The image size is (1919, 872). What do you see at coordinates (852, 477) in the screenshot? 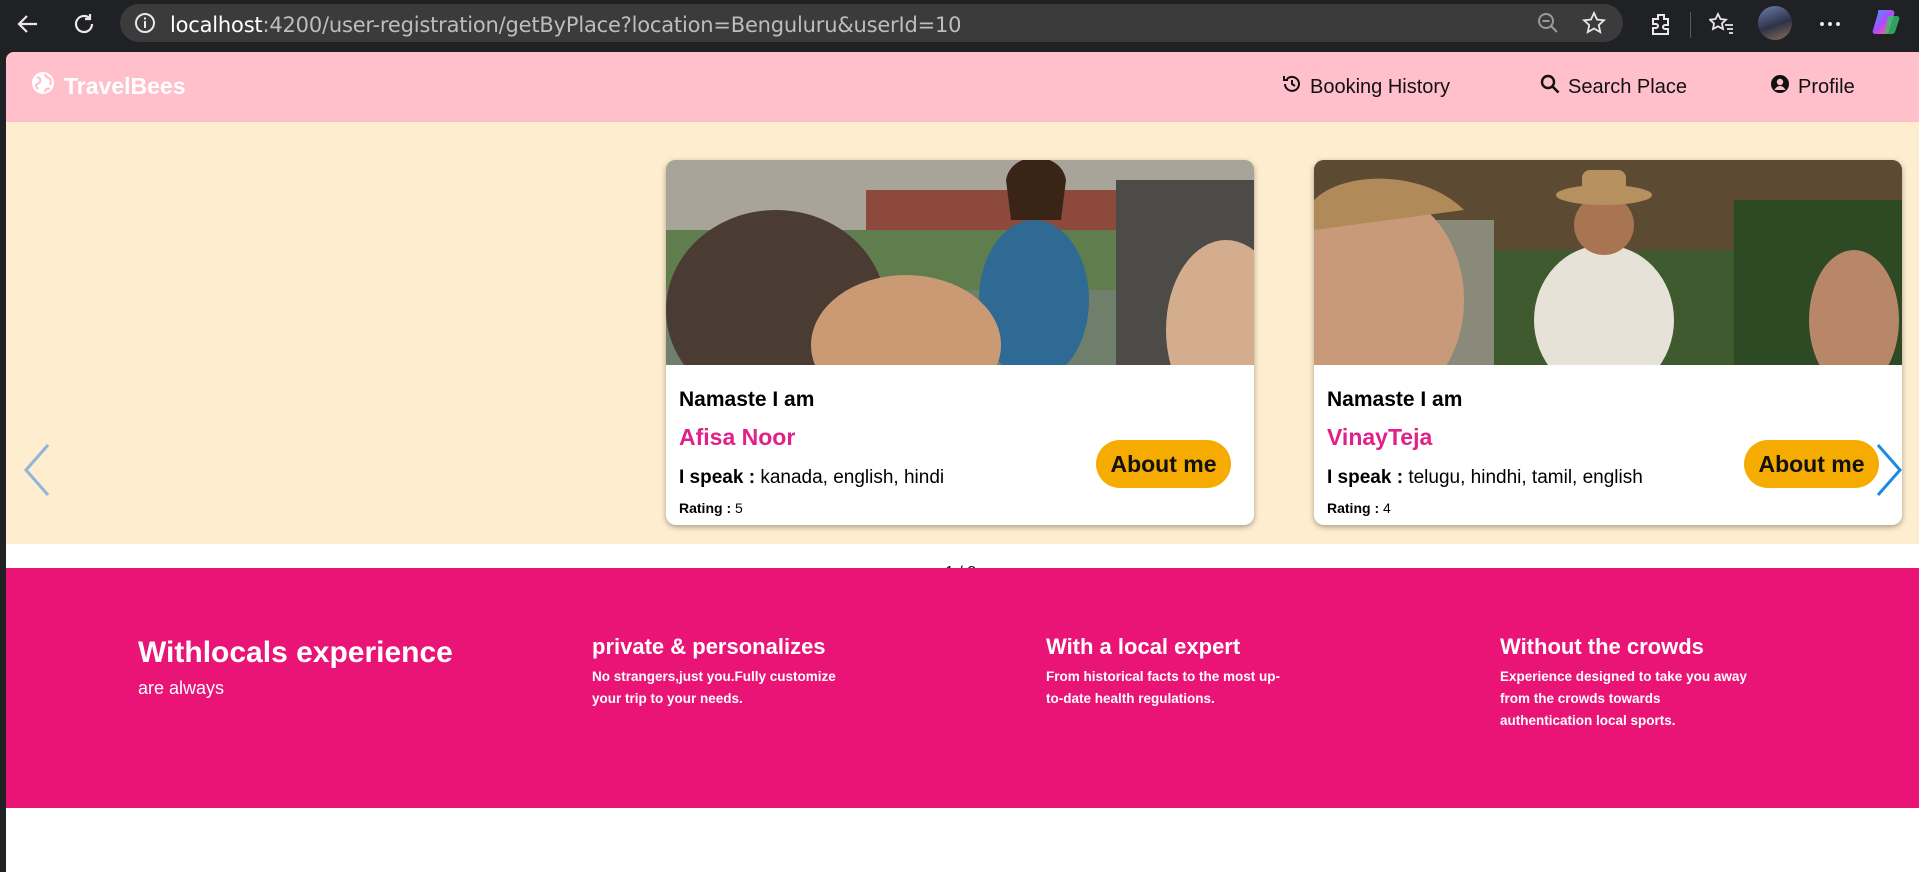
I see `languages-value: kanada, english, hindi` at bounding box center [852, 477].